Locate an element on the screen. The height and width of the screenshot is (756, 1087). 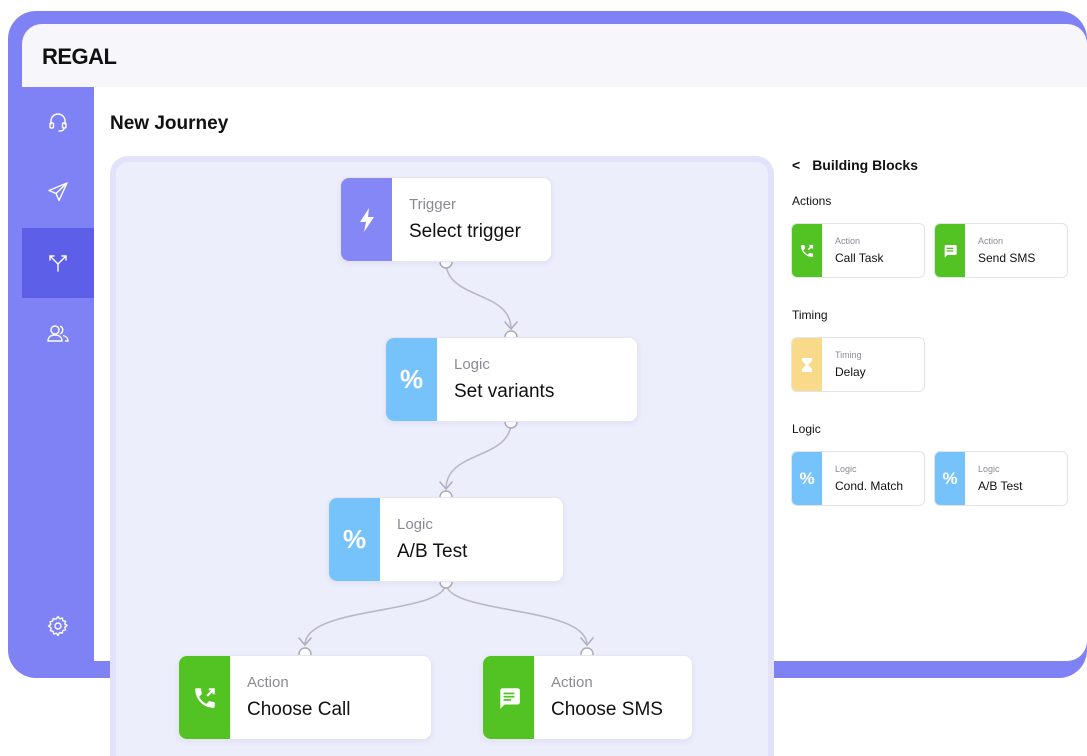
journey-split-icon is located at coordinates (58, 263).